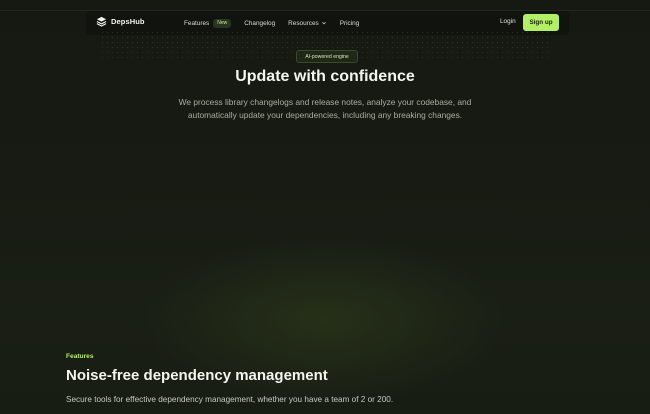 This screenshot has width=650, height=414. I want to click on nav-item-label: Pricing, so click(349, 23).